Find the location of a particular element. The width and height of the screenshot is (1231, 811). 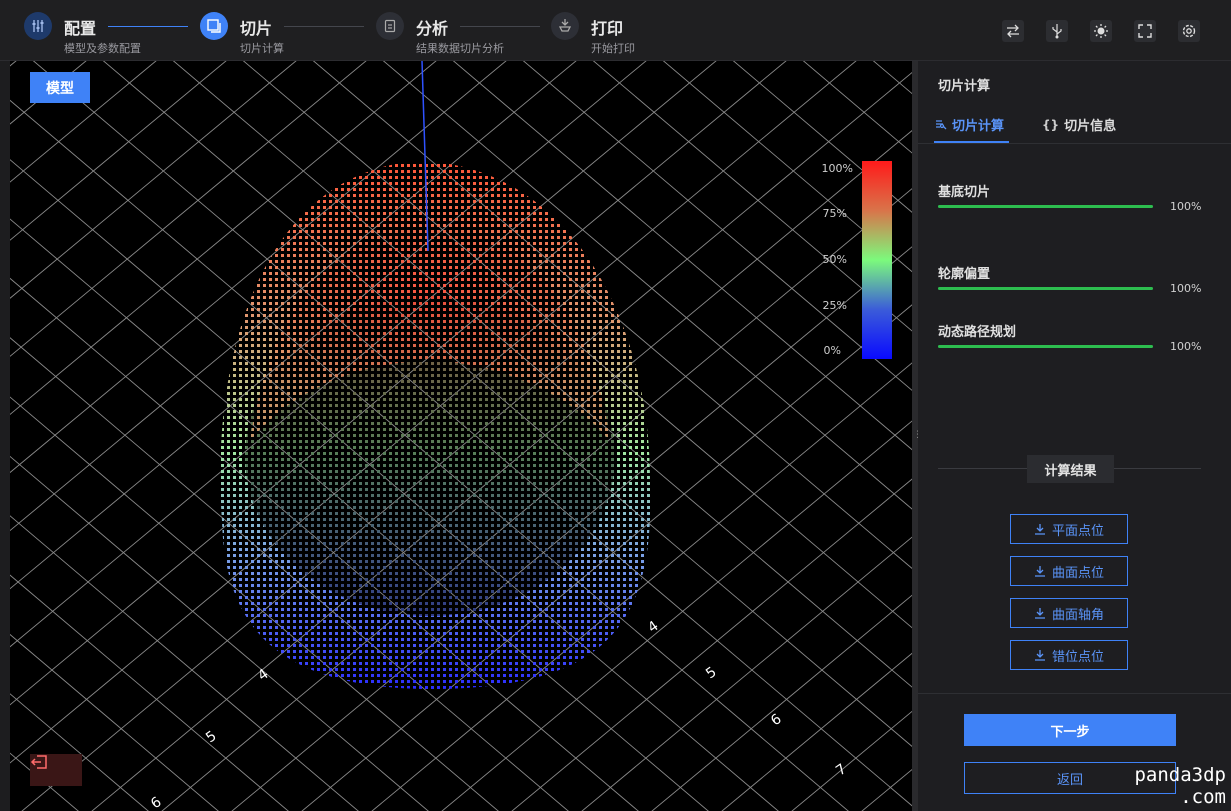

model-button: 模型 is located at coordinates (60, 87).